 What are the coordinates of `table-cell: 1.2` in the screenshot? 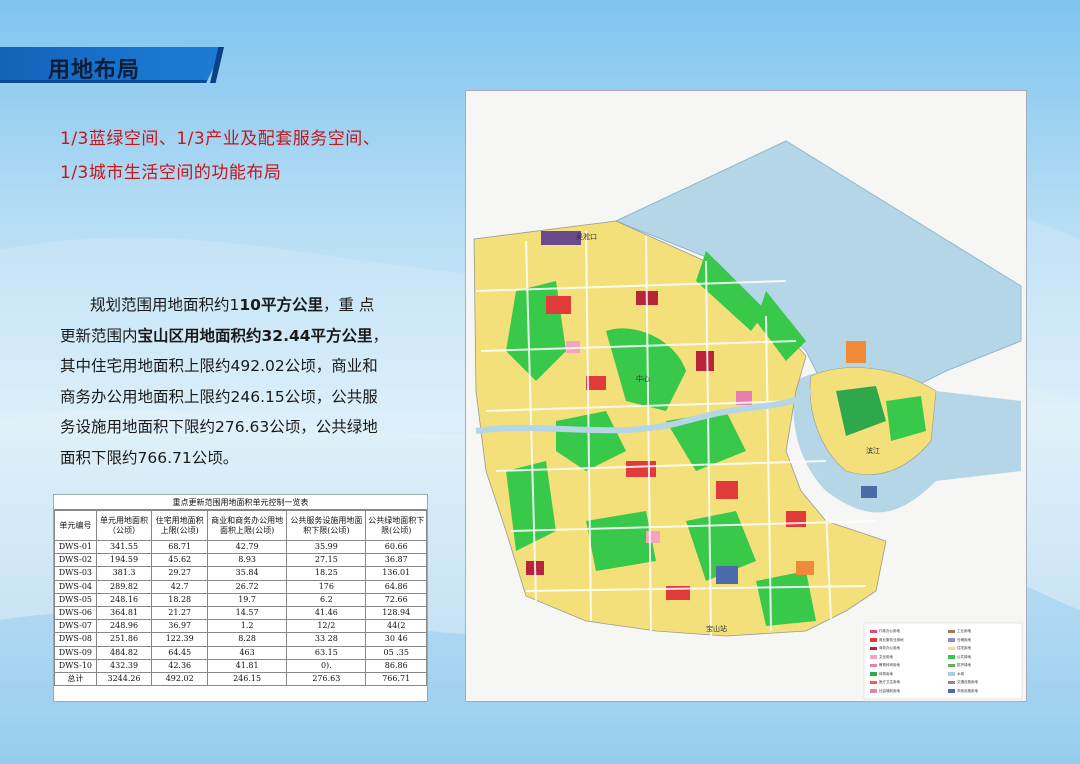 It's located at (247, 626).